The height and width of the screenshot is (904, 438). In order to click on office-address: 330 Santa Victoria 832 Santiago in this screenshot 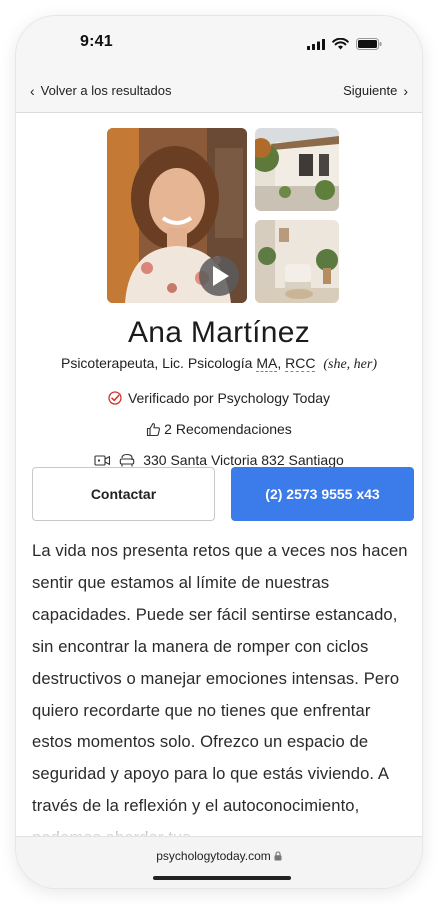, I will do `click(243, 460)`.